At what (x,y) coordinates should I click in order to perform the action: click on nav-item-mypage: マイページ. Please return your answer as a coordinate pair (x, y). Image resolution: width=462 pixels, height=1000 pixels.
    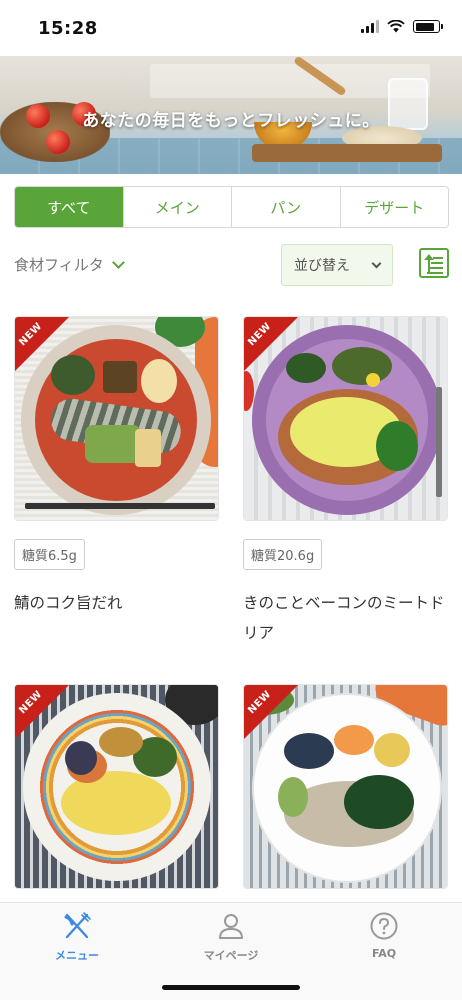
    Looking at the image, I should click on (231, 937).